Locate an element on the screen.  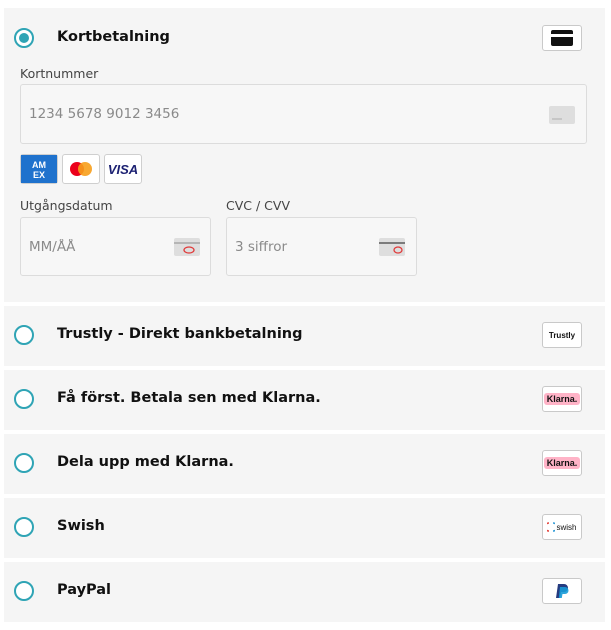
trustly-title: Trustly - Direkt bankbetalning is located at coordinates (180, 334).